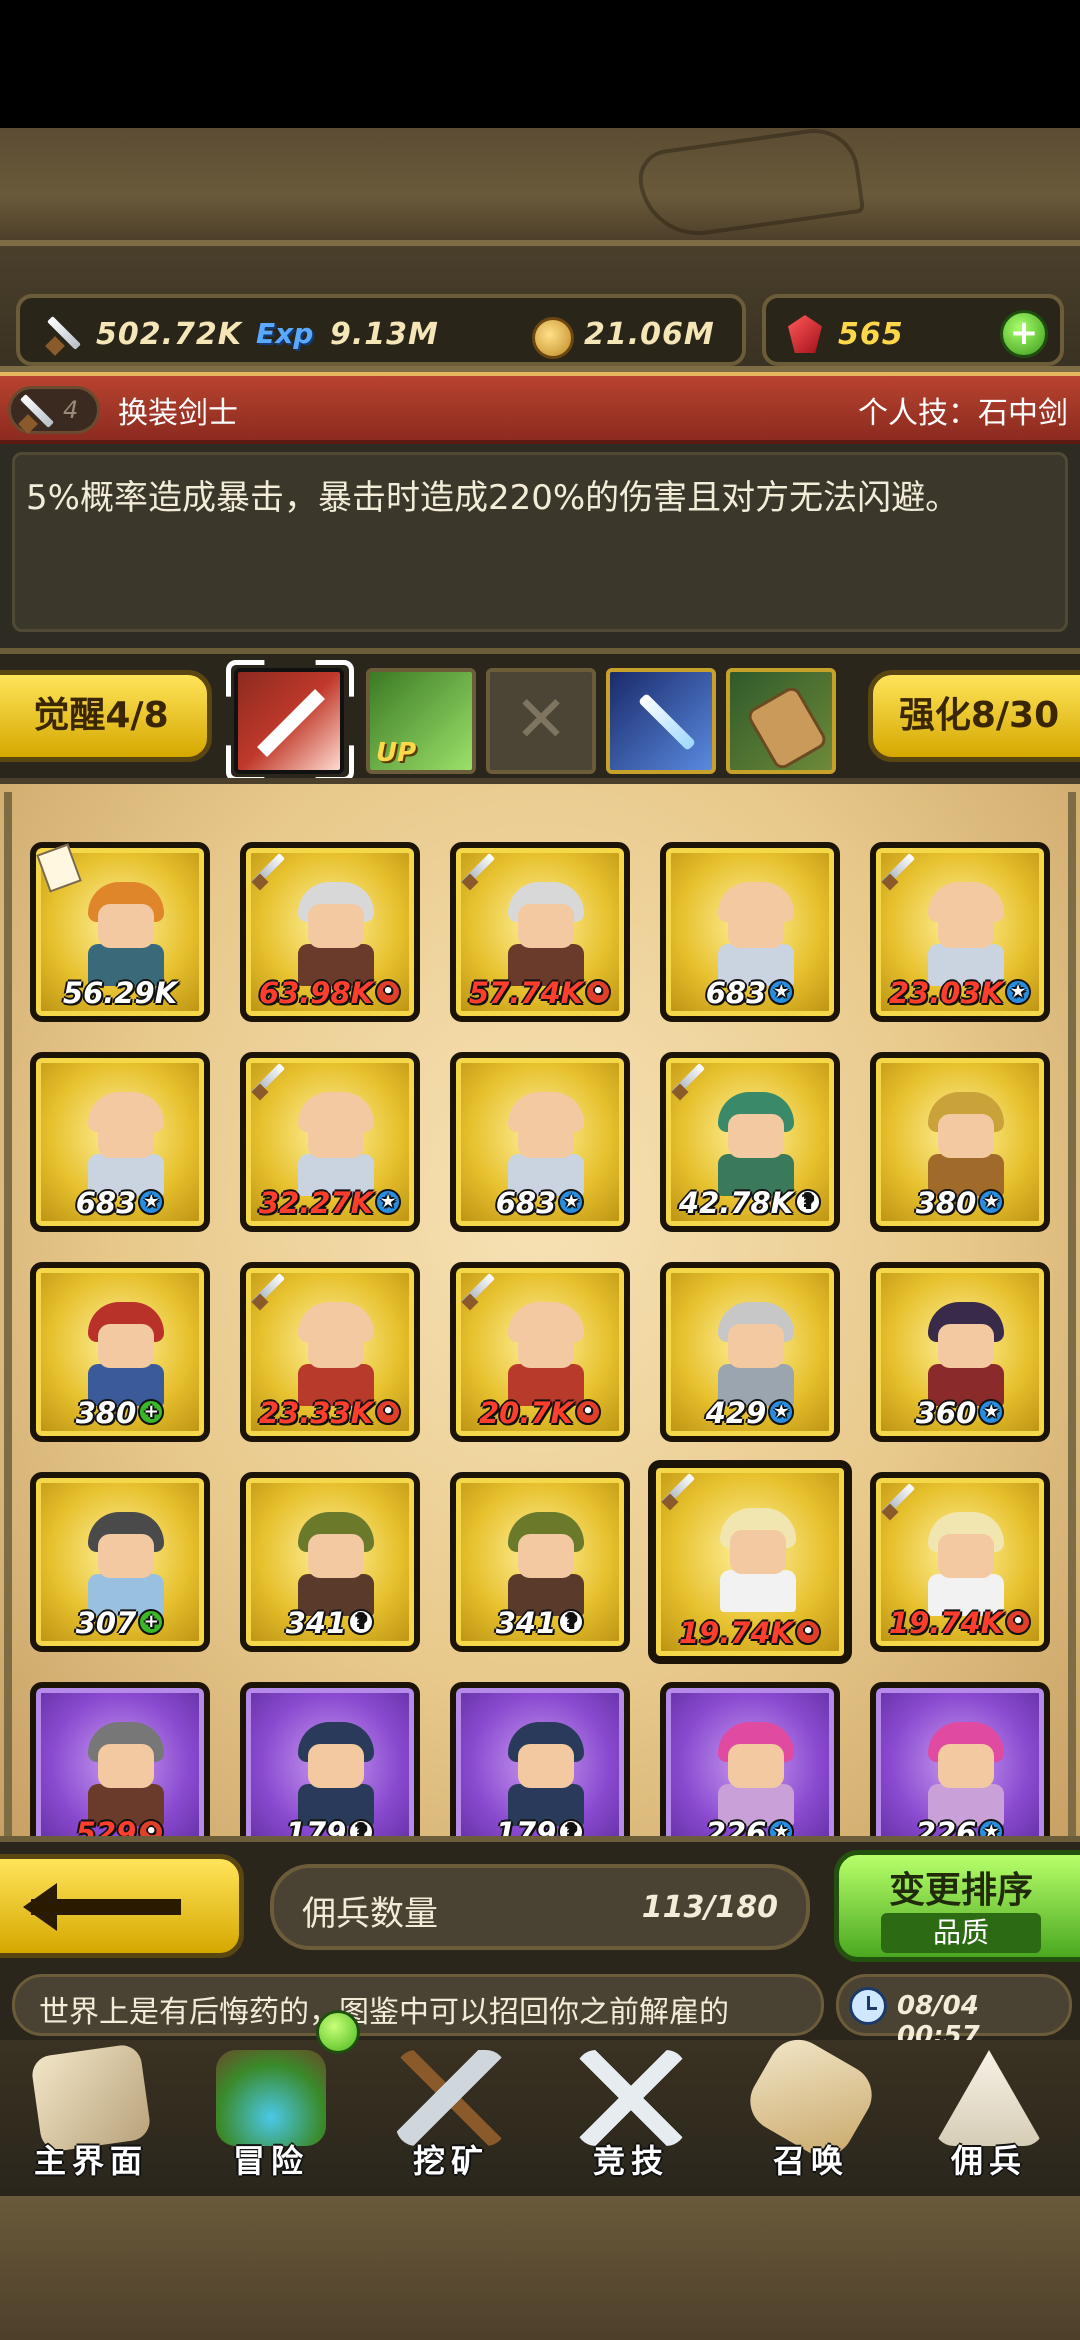  I want to click on mercenary-card: 307 +, so click(120, 1562).